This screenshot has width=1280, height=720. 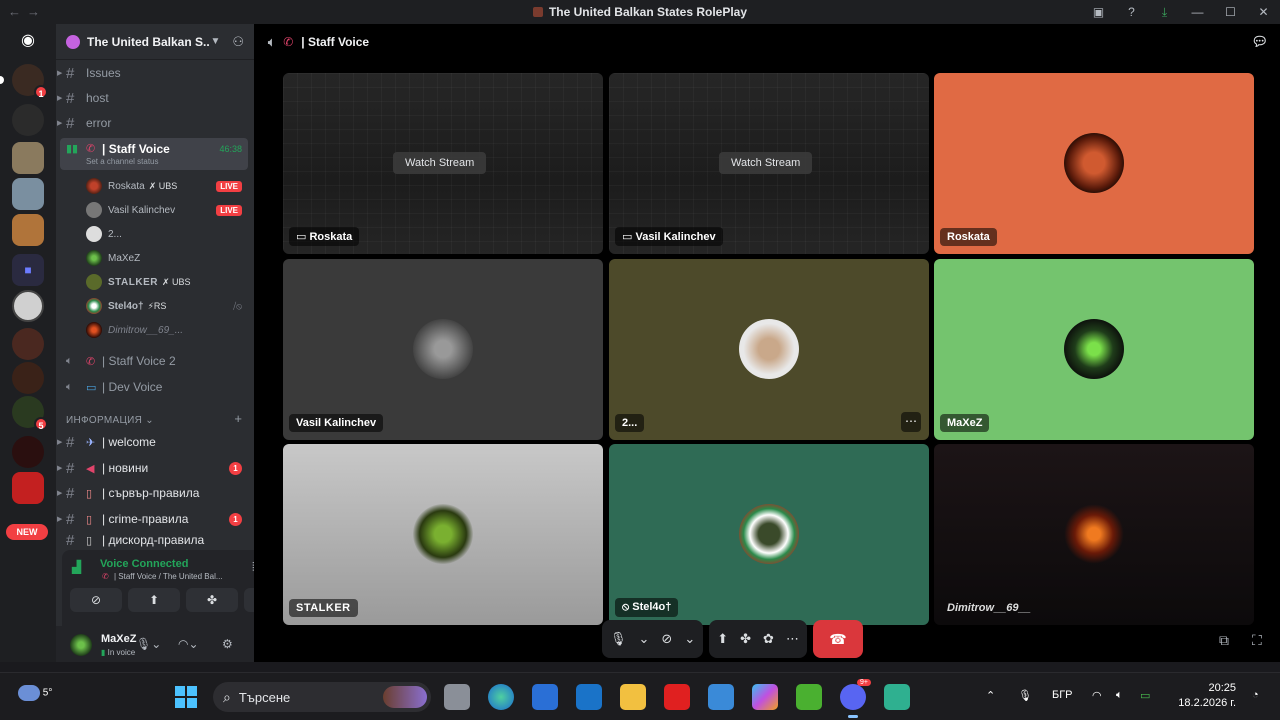 What do you see at coordinates (30, 413) in the screenshot?
I see `server-icon: 5` at bounding box center [30, 413].